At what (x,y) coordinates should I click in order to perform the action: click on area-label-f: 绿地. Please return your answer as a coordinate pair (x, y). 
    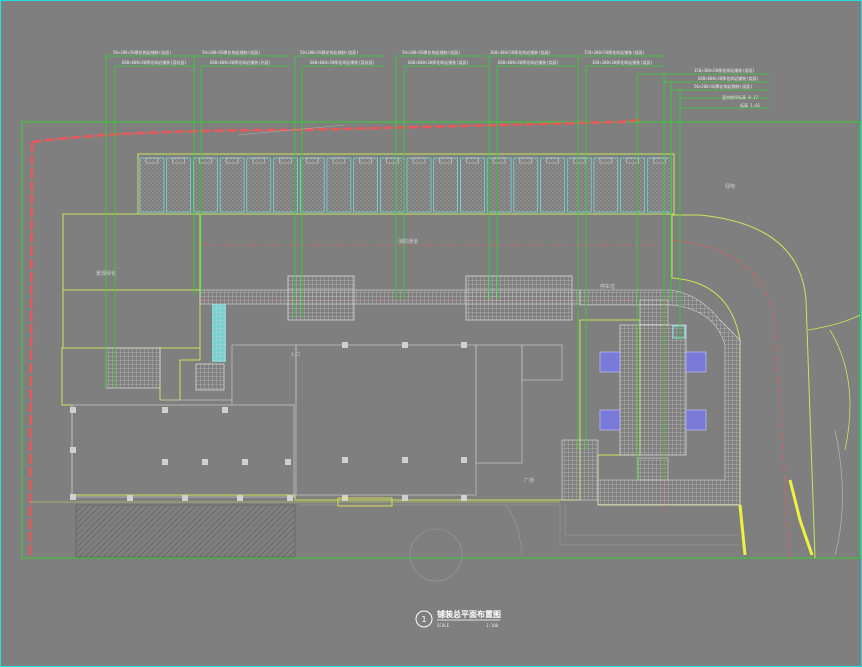
    Looking at the image, I should click on (730, 186).